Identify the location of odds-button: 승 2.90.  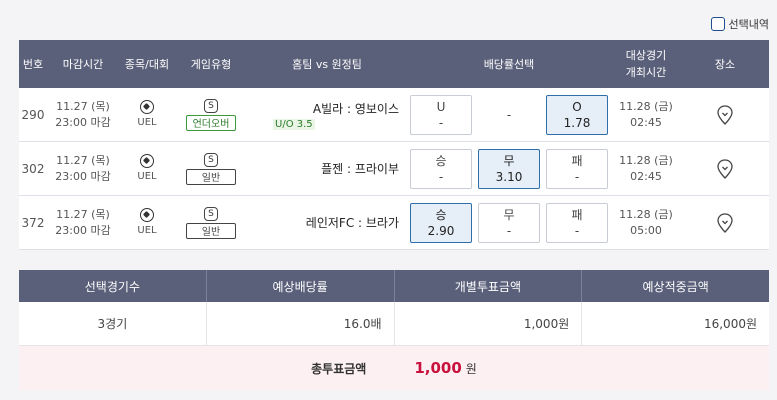
(441, 222).